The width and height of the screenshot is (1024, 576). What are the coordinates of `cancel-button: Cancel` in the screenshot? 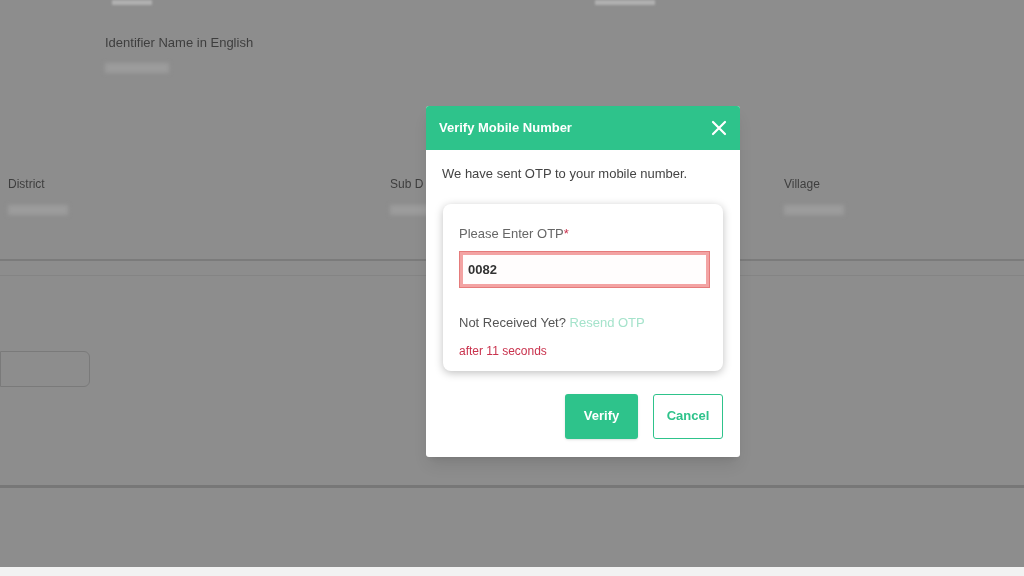 It's located at (688, 416).